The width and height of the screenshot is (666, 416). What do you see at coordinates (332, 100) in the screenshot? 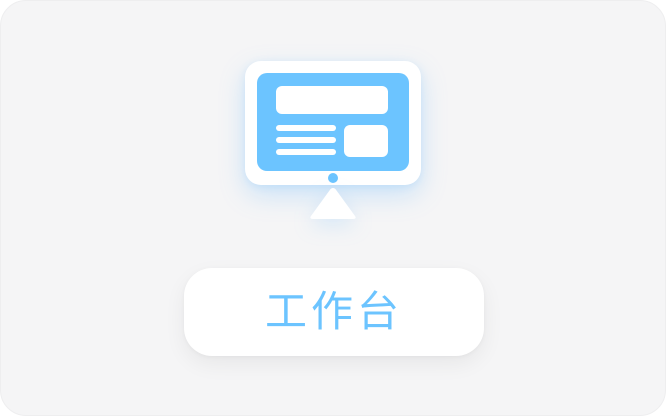
I see `screen-header-block` at bounding box center [332, 100].